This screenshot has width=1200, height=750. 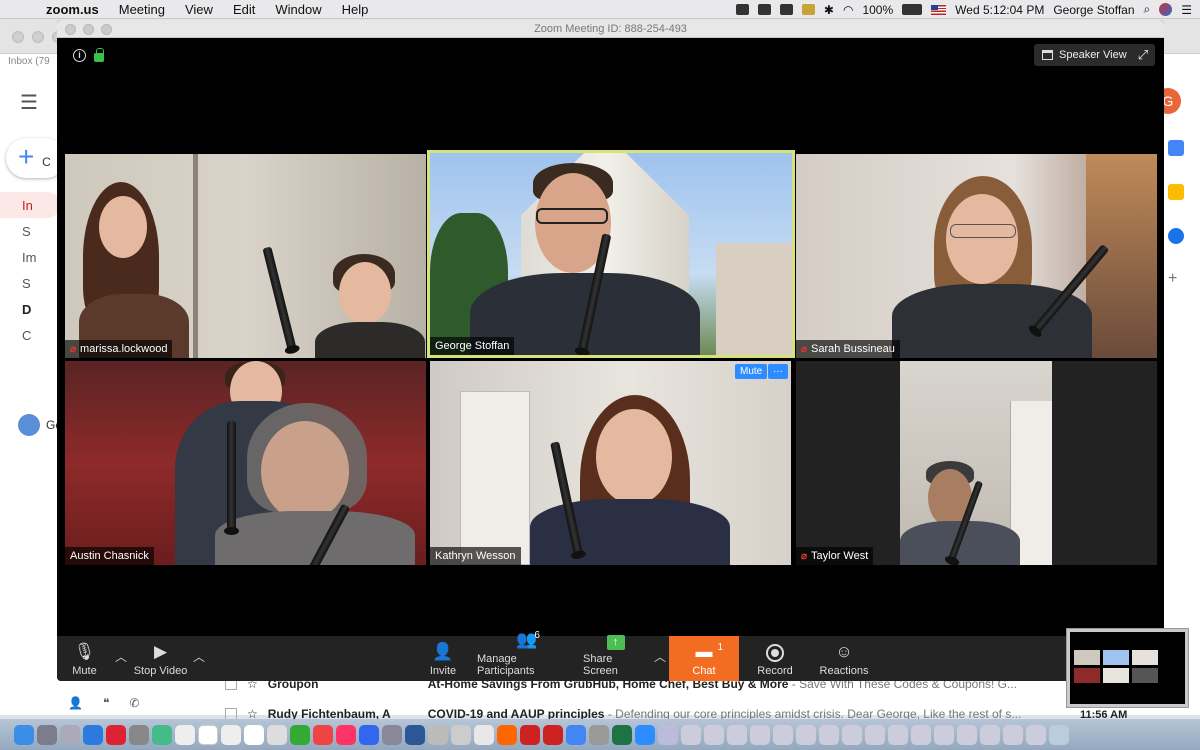 I want to click on quicktime-icon, so click(x=599, y=734).